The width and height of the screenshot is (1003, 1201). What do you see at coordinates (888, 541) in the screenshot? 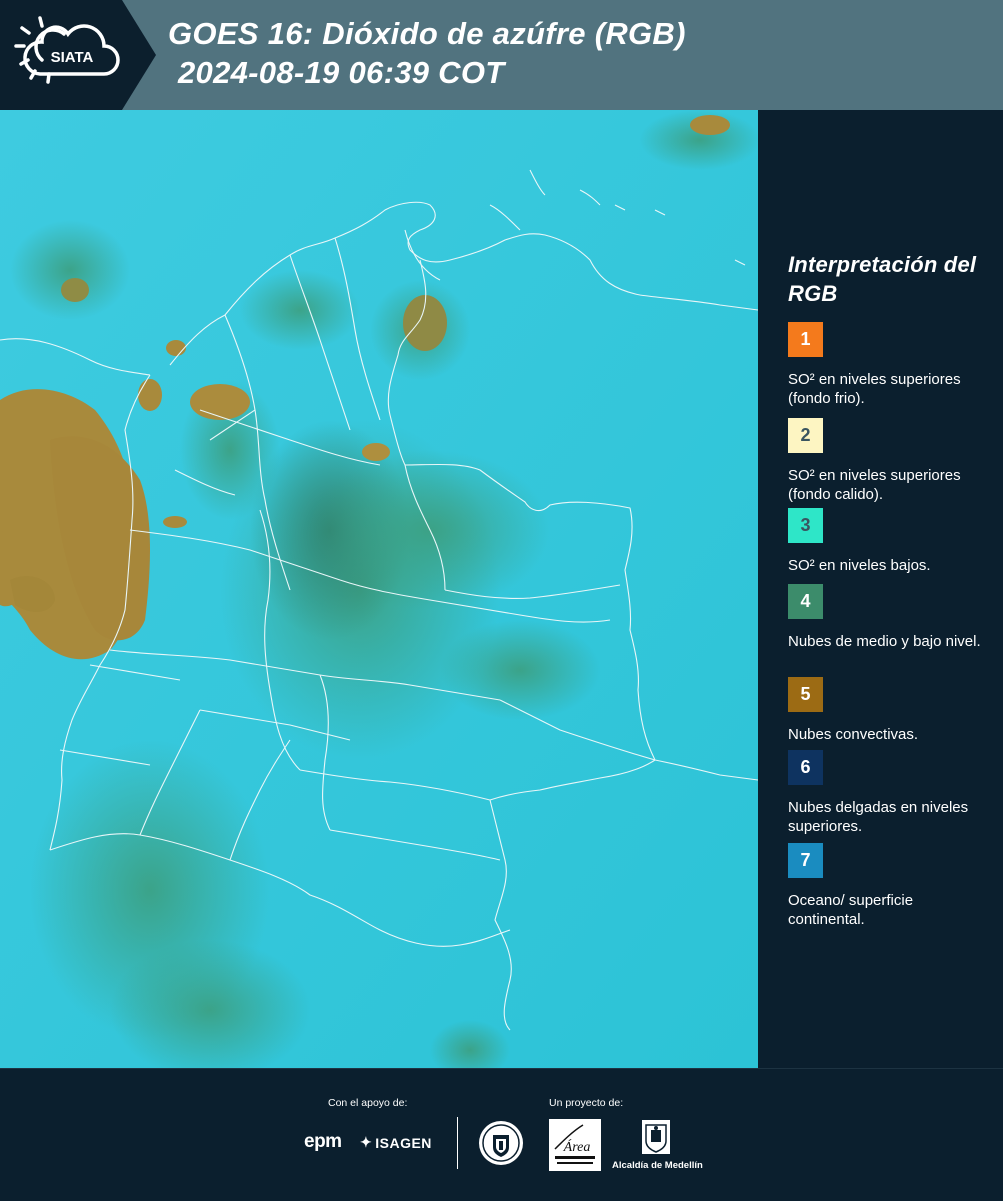
I see `legend-item-3: 3 SO² en niveles bajos.` at bounding box center [888, 541].